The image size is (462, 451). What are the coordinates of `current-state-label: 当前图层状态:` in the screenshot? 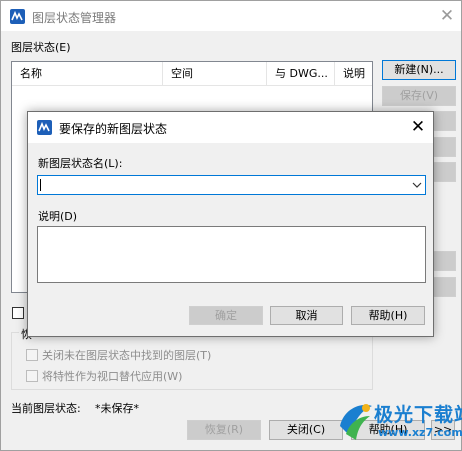 It's located at (46, 408).